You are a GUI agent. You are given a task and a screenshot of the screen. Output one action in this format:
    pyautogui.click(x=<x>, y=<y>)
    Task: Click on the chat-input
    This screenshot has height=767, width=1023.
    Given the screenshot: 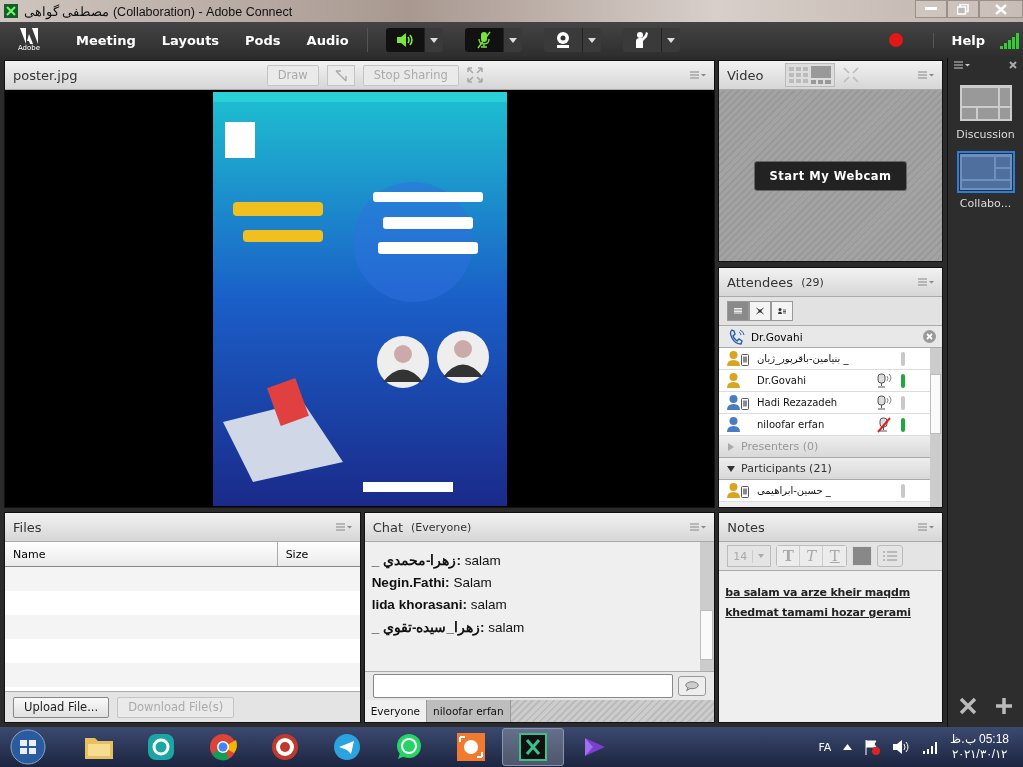 What is the action you would take?
    pyautogui.click(x=523, y=686)
    